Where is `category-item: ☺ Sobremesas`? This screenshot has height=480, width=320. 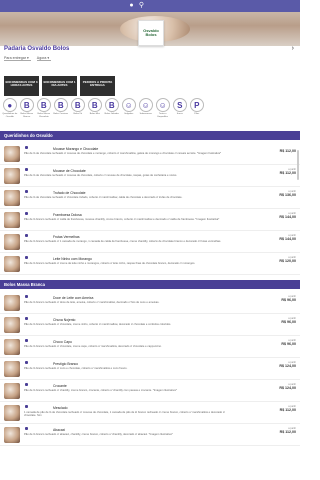
category-item: ☺ Sobremesas is located at coordinates (146, 113).